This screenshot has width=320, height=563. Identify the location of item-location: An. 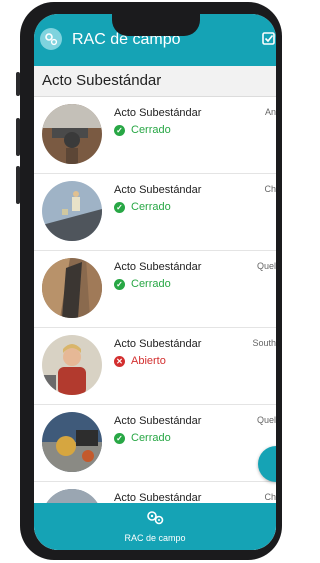
(270, 112).